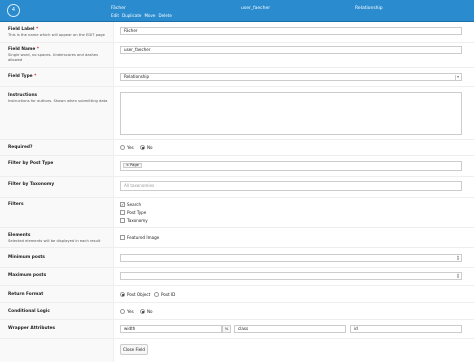 This screenshot has width=474, height=362. I want to click on required-yes-radio, so click(122, 147).